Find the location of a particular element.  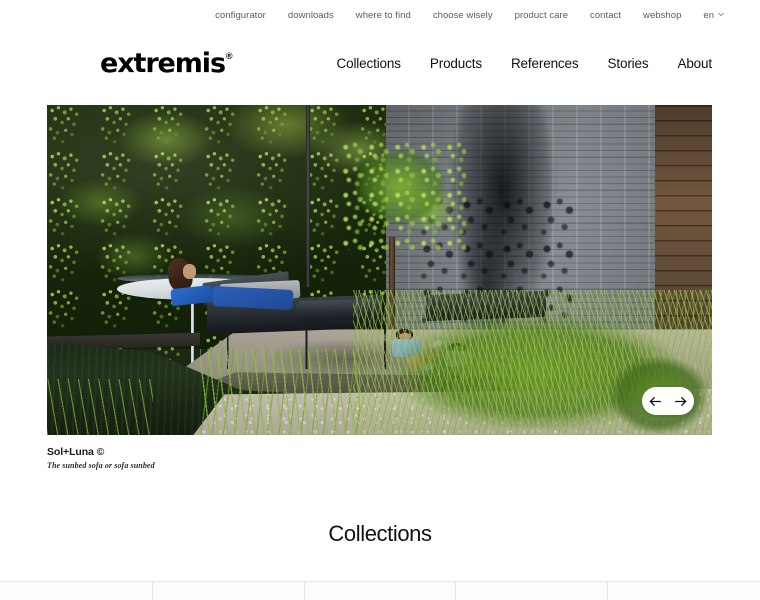

logo-text: extremis is located at coordinates (163, 63).